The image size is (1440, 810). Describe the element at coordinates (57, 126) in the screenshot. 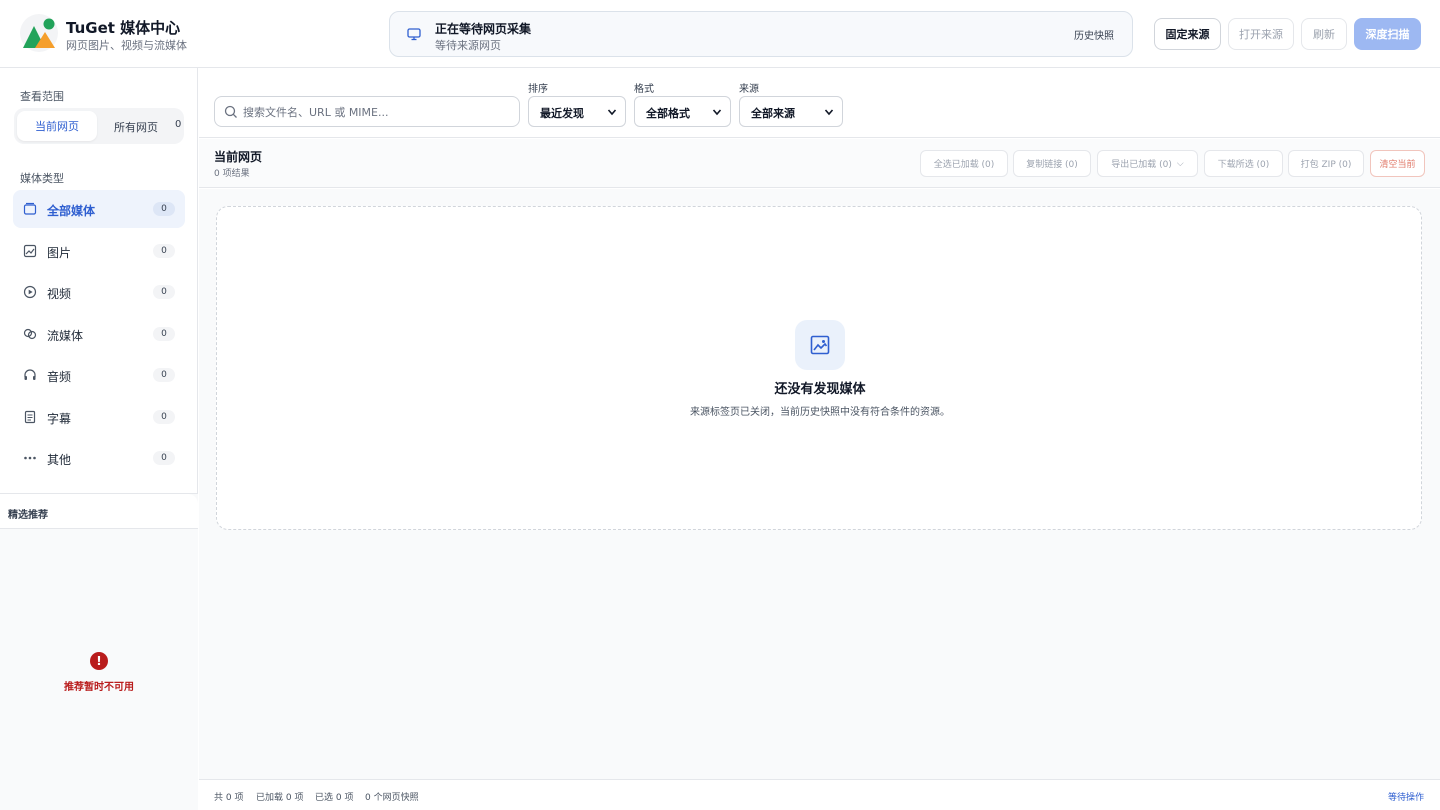

I see `scope-current-page-tab: 当前网页` at that location.